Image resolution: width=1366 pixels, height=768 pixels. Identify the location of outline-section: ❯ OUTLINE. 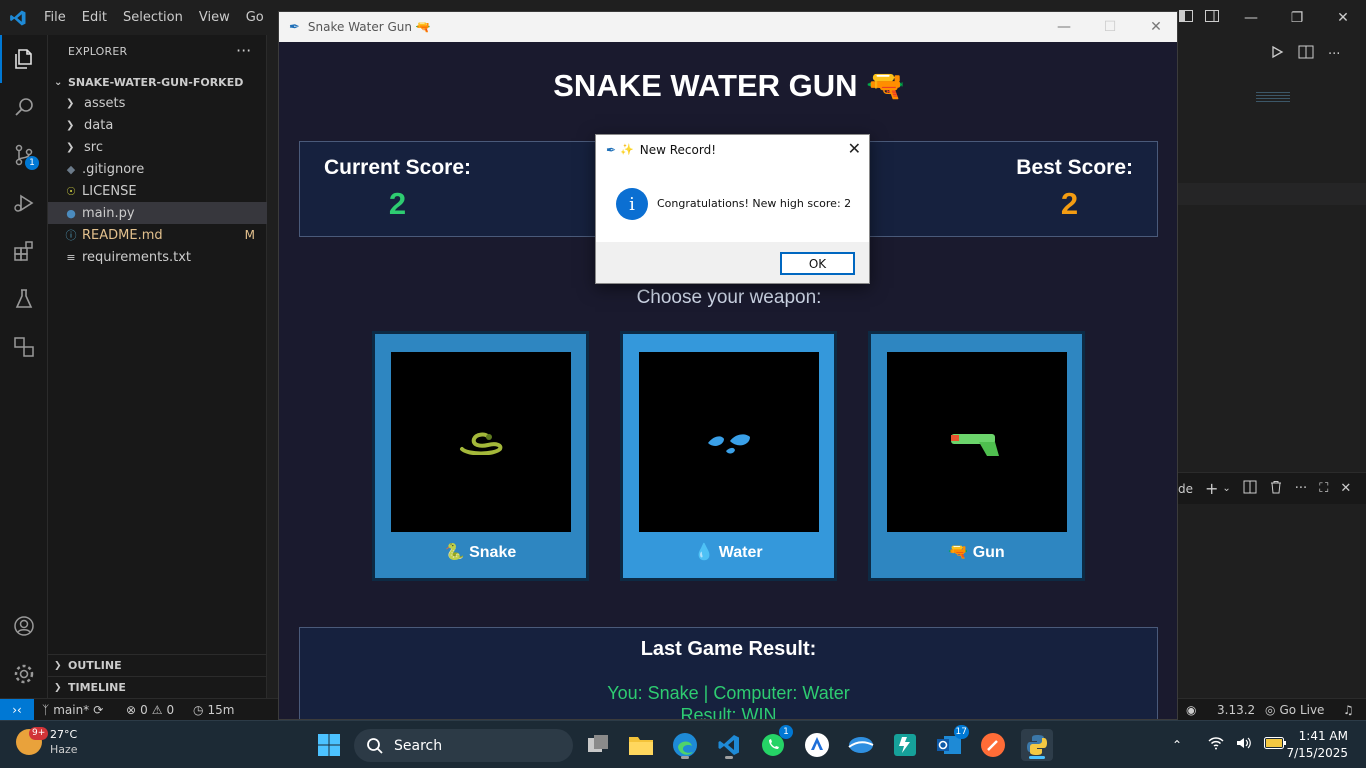
(157, 665).